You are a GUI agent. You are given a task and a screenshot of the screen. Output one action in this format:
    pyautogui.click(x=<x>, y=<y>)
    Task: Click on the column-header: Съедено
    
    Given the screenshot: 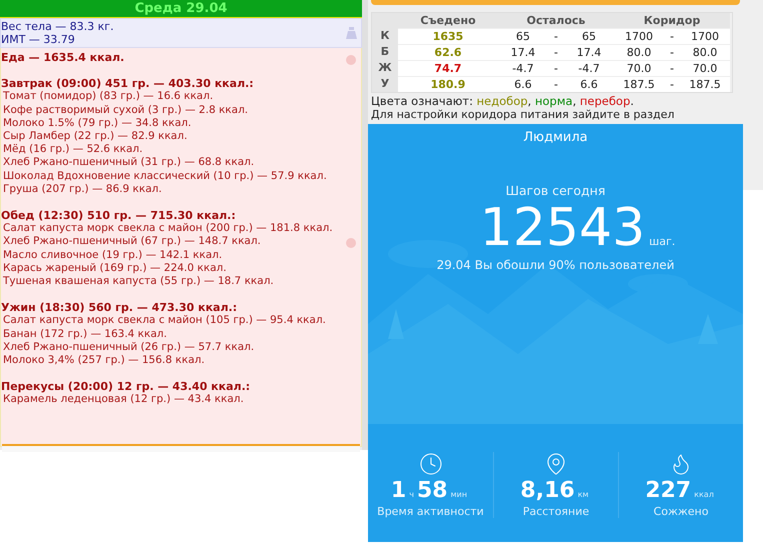 What is the action you would take?
    pyautogui.click(x=448, y=20)
    